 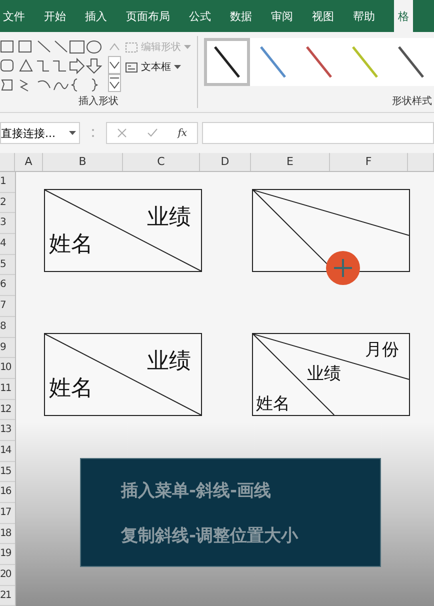 I want to click on ribbon-tab: 插入, so click(x=96, y=16).